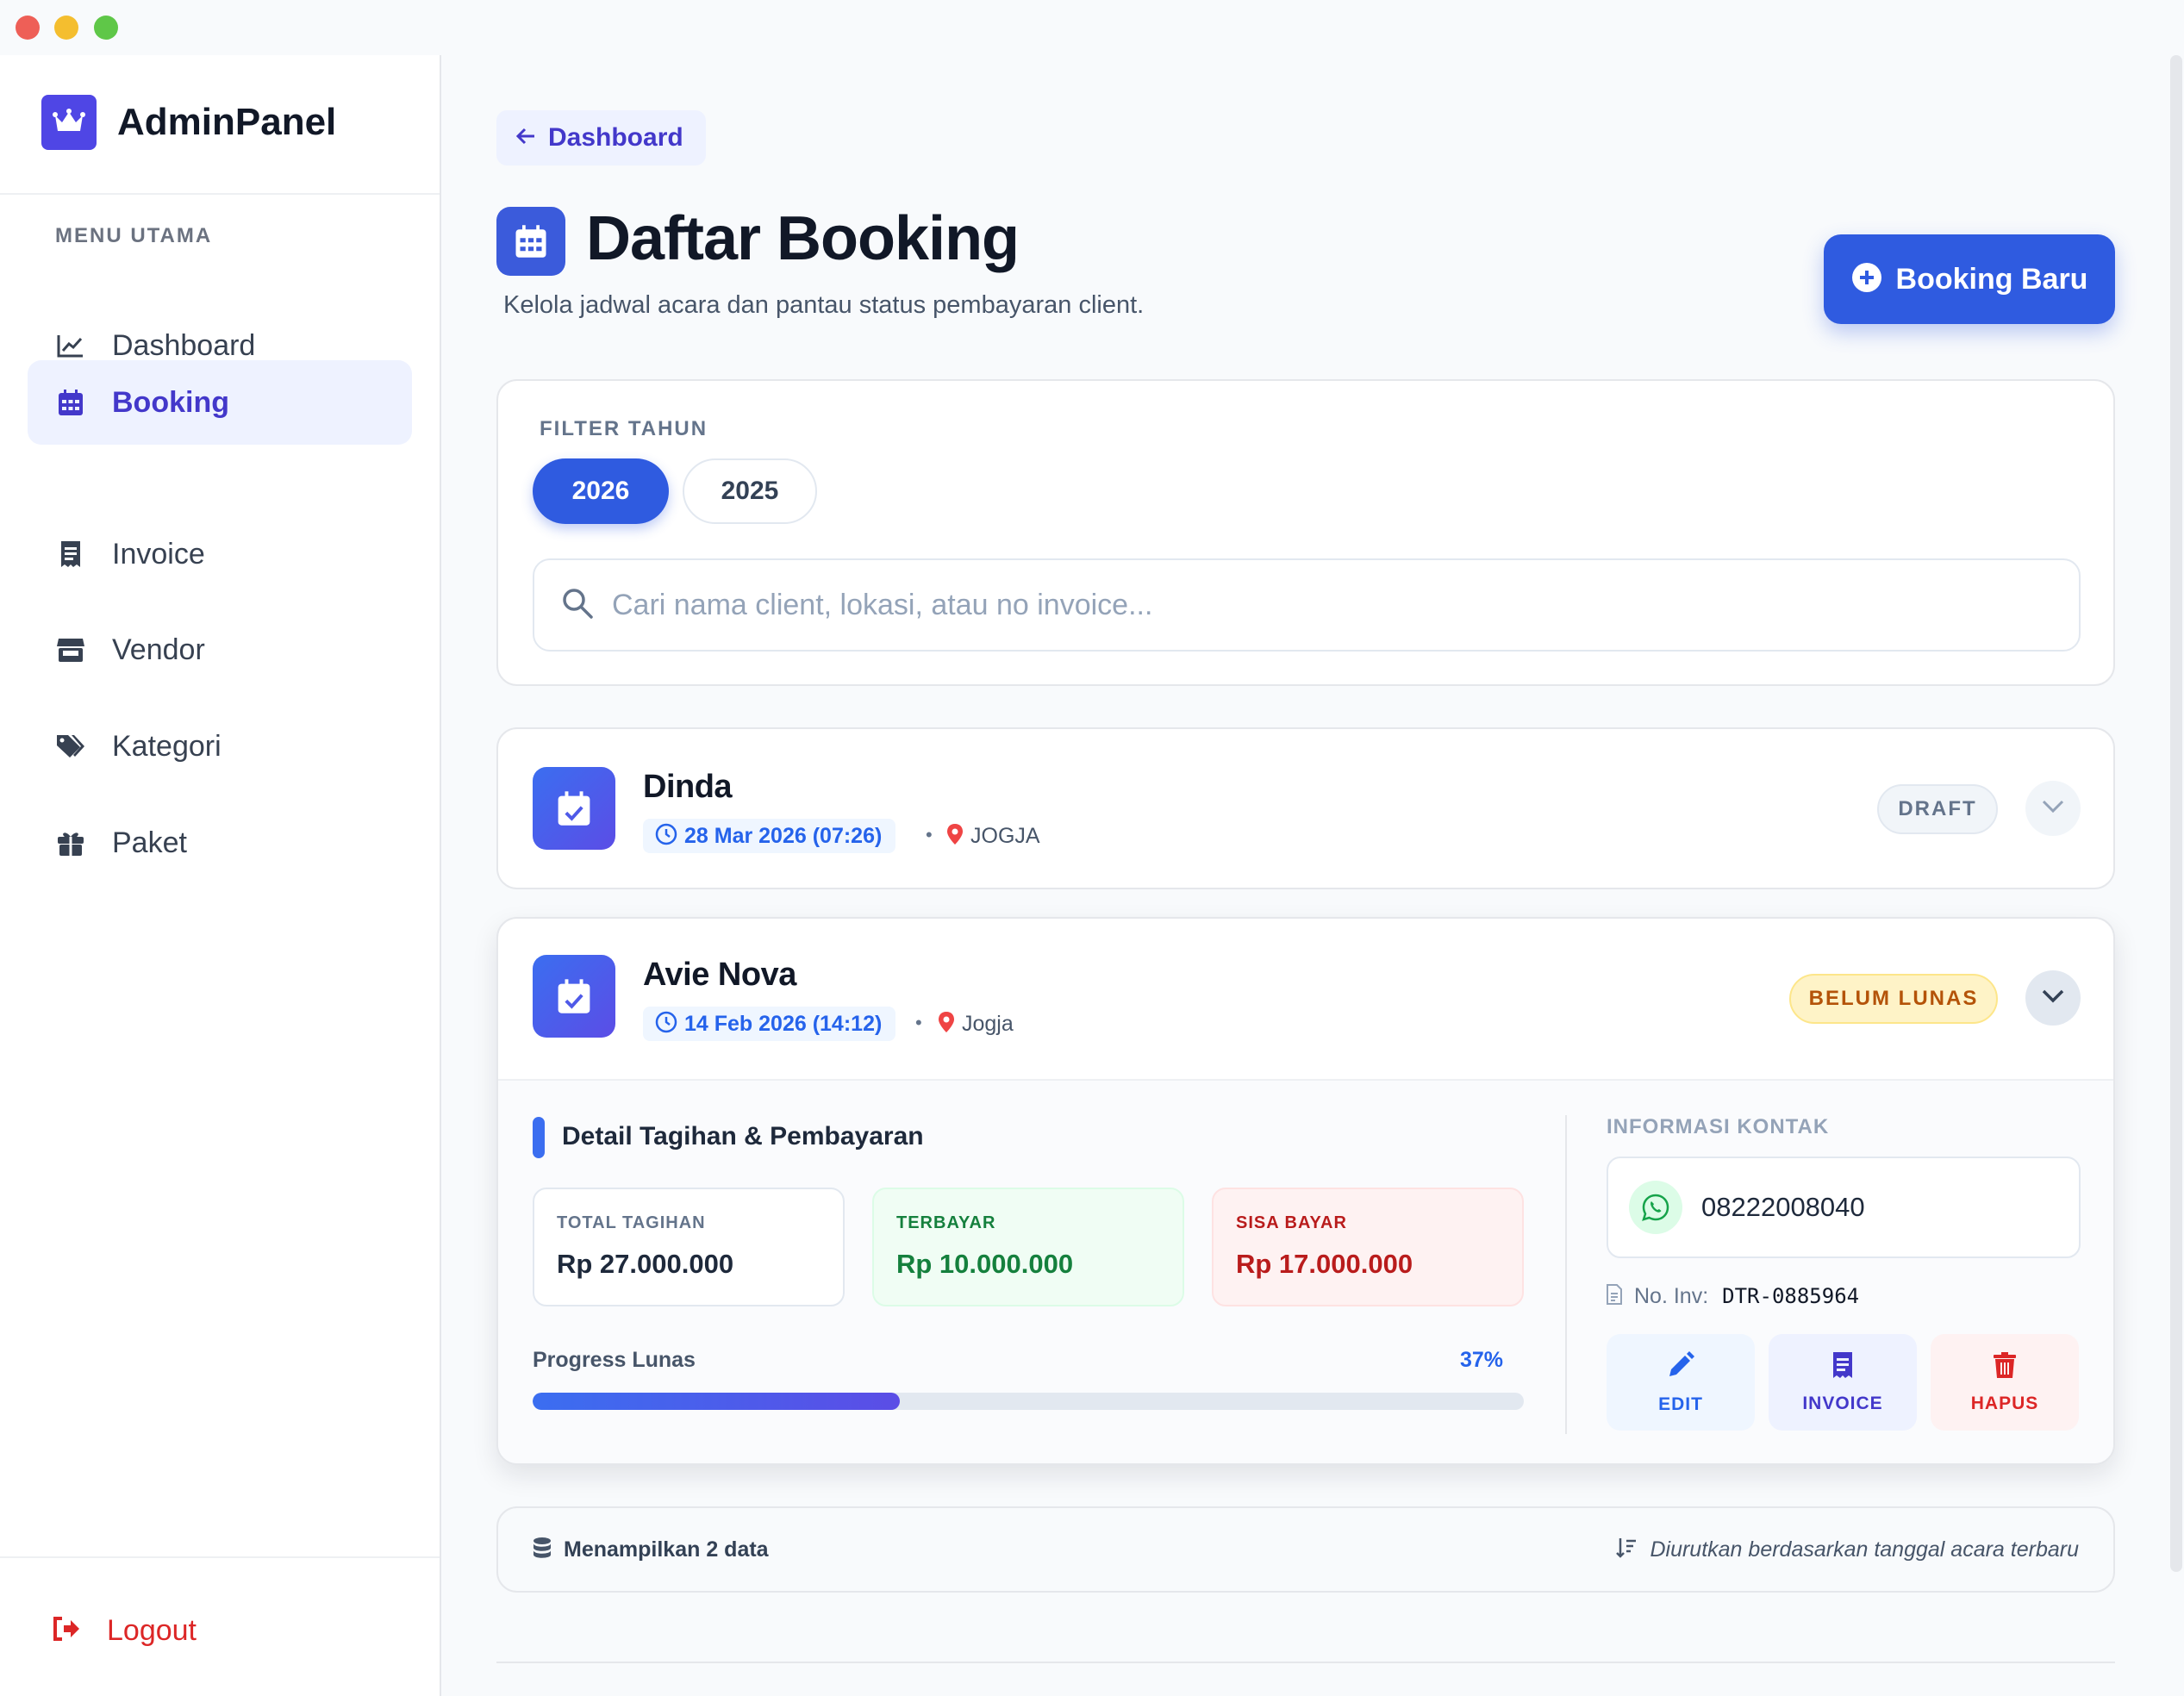  What do you see at coordinates (2005, 1382) in the screenshot?
I see `delete-button: HAPUS` at bounding box center [2005, 1382].